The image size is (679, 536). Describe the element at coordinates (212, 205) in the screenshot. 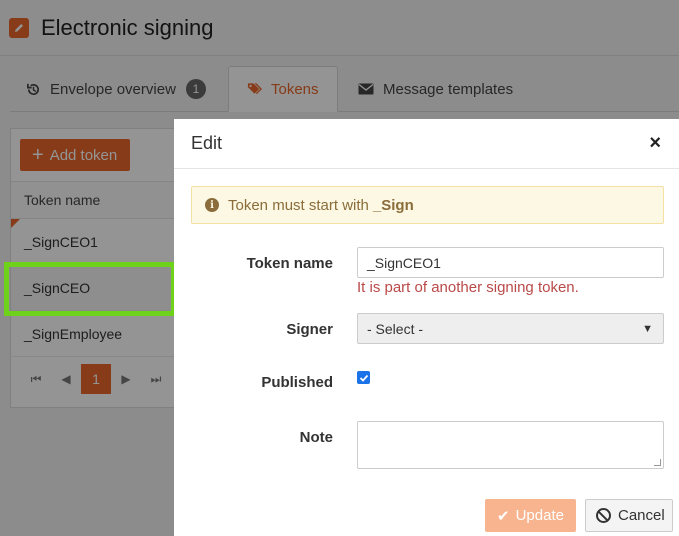

I see `info-icon: i` at that location.